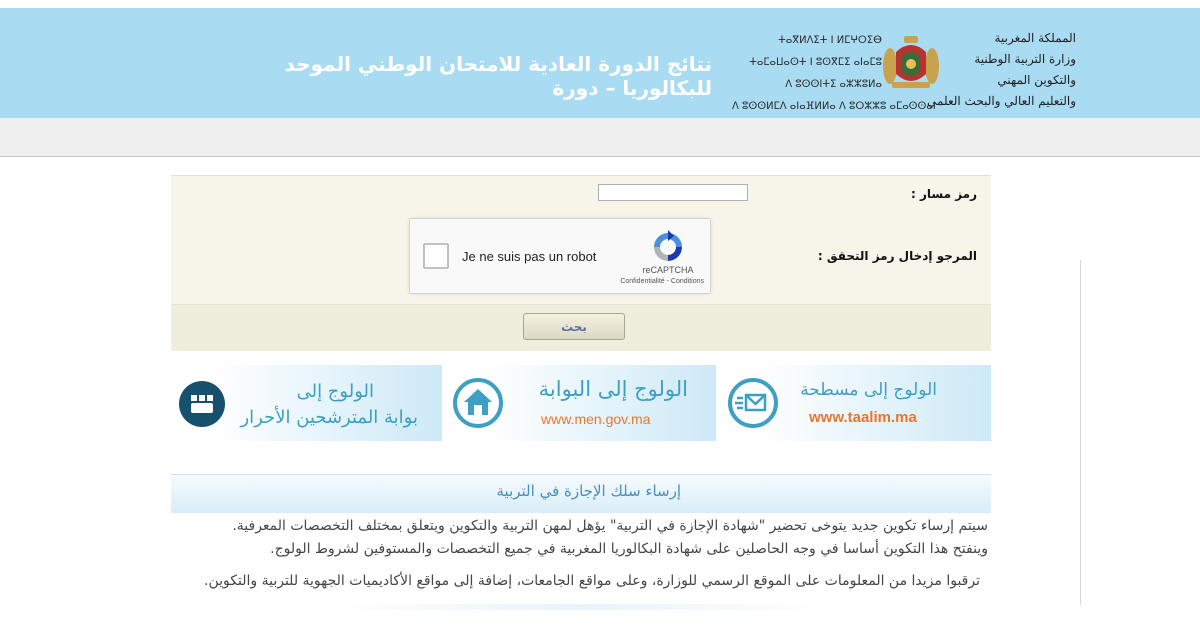  What do you see at coordinates (306, 403) in the screenshot?
I see `banner-free-candidates: الولوج إلى بوابة المترشحين الأحرار` at bounding box center [306, 403].